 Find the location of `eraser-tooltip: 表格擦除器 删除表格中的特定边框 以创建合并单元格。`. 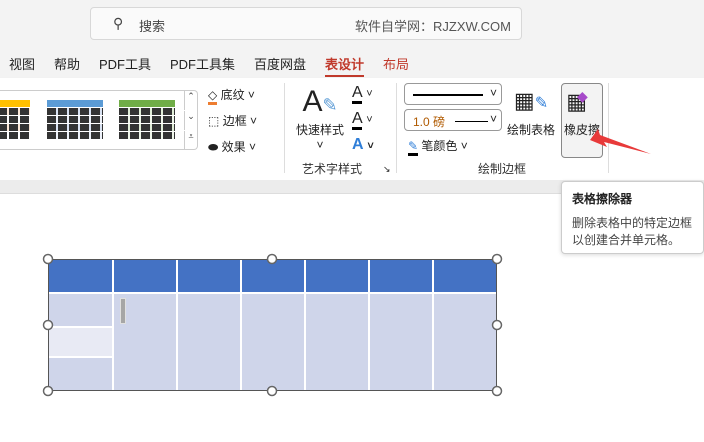

eraser-tooltip: 表格擦除器 删除表格中的特定边框 以创建合并单元格。 is located at coordinates (632, 217).